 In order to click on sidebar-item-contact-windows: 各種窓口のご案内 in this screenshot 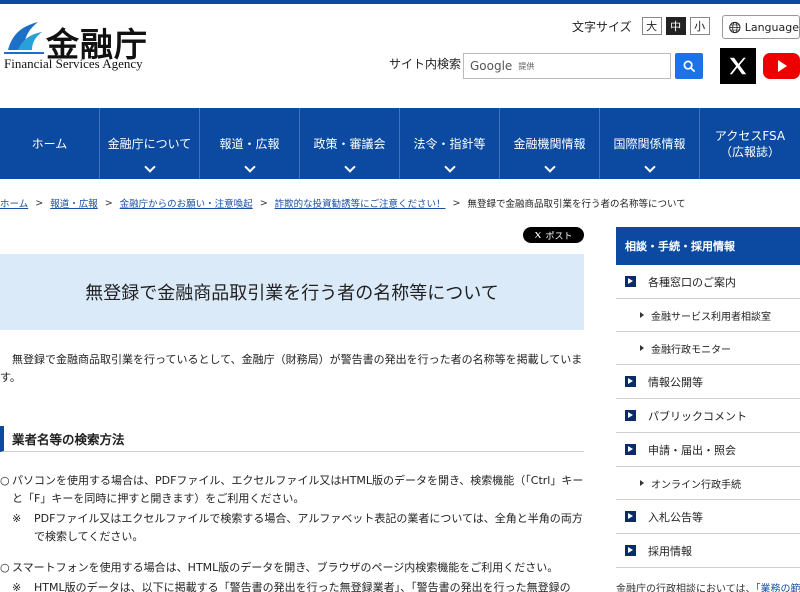, I will do `click(708, 282)`.